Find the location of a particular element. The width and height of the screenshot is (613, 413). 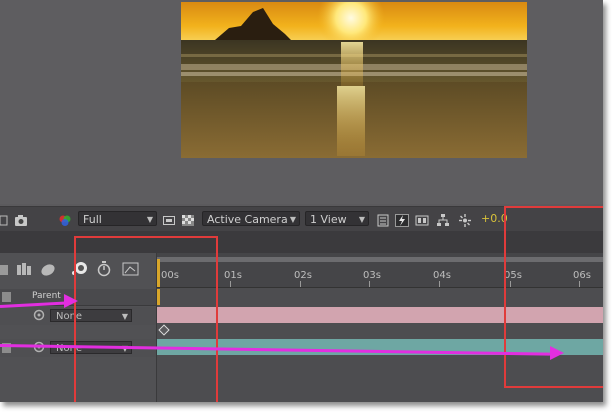

pick-whip-icon is located at coordinates (39, 315).